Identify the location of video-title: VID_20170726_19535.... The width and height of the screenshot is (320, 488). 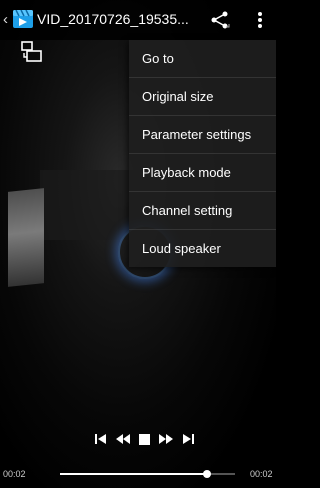
(113, 19).